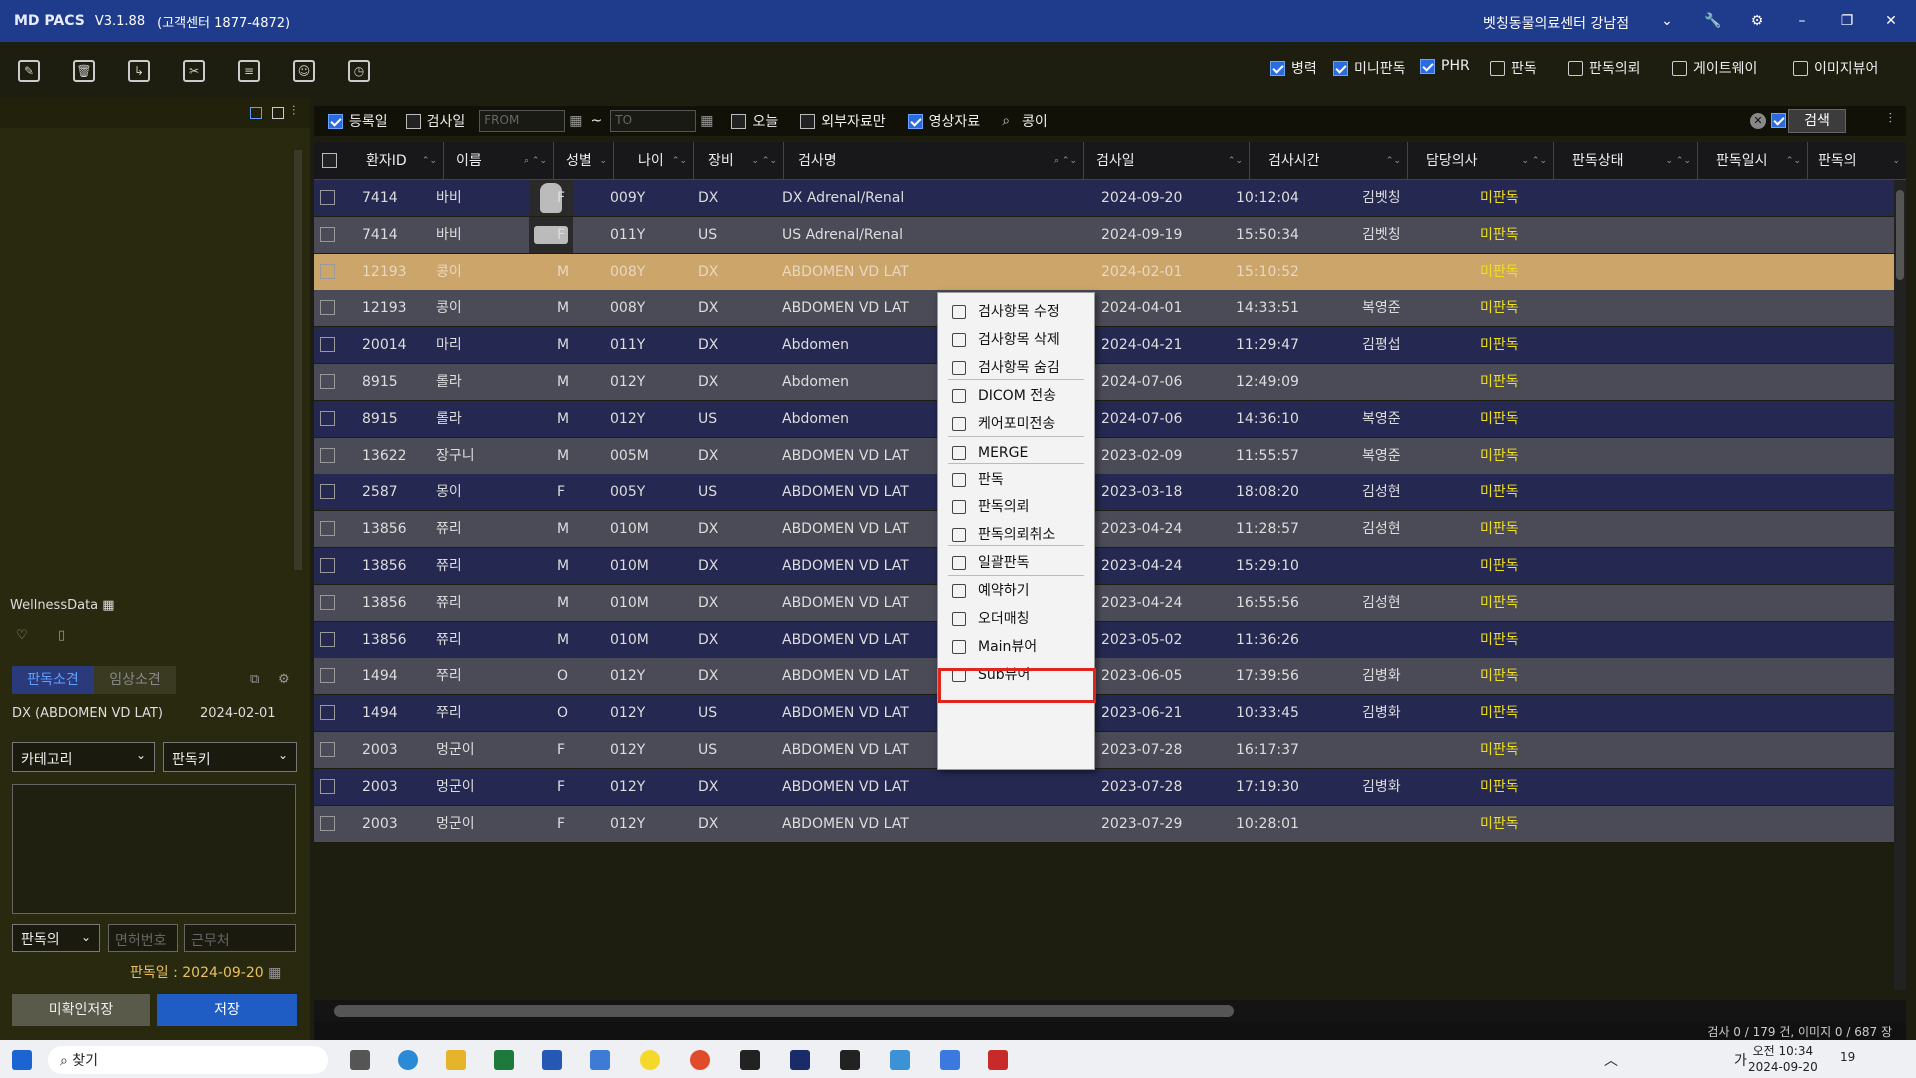 The width and height of the screenshot is (1916, 1078). Describe the element at coordinates (1714, 68) in the screenshot. I see `gateway-button: 게이트웨이` at that location.